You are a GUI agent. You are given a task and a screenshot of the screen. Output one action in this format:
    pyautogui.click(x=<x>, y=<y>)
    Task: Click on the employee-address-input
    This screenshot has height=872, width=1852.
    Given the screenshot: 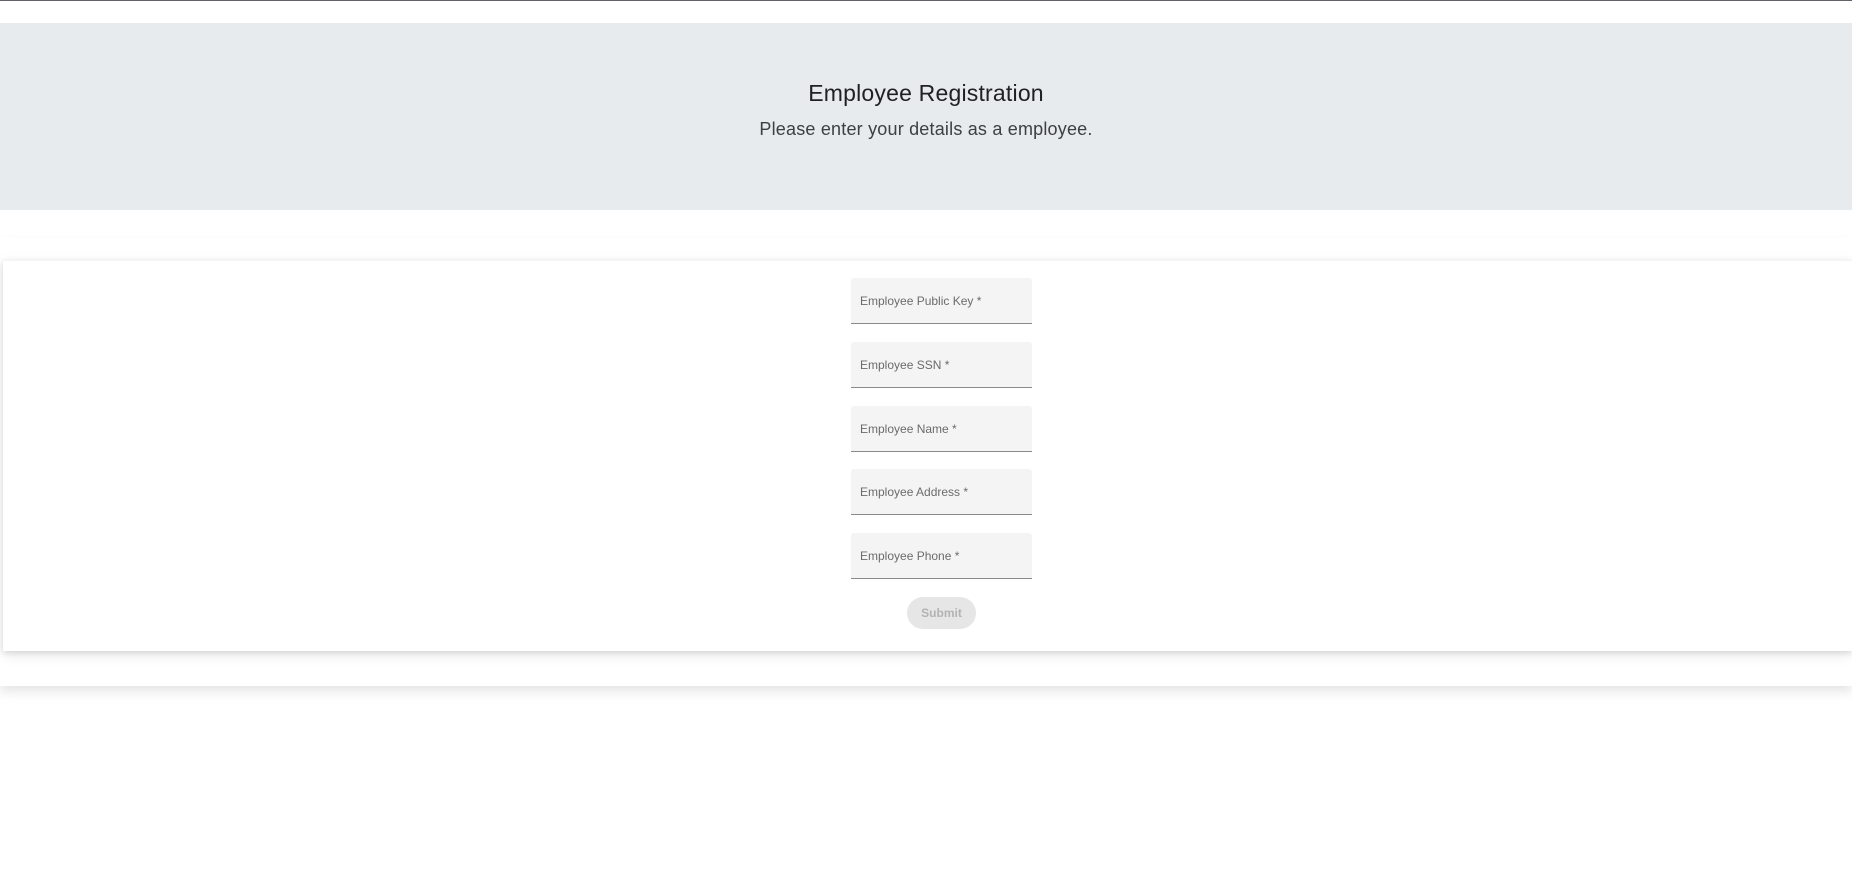 What is the action you would take?
    pyautogui.click(x=941, y=491)
    